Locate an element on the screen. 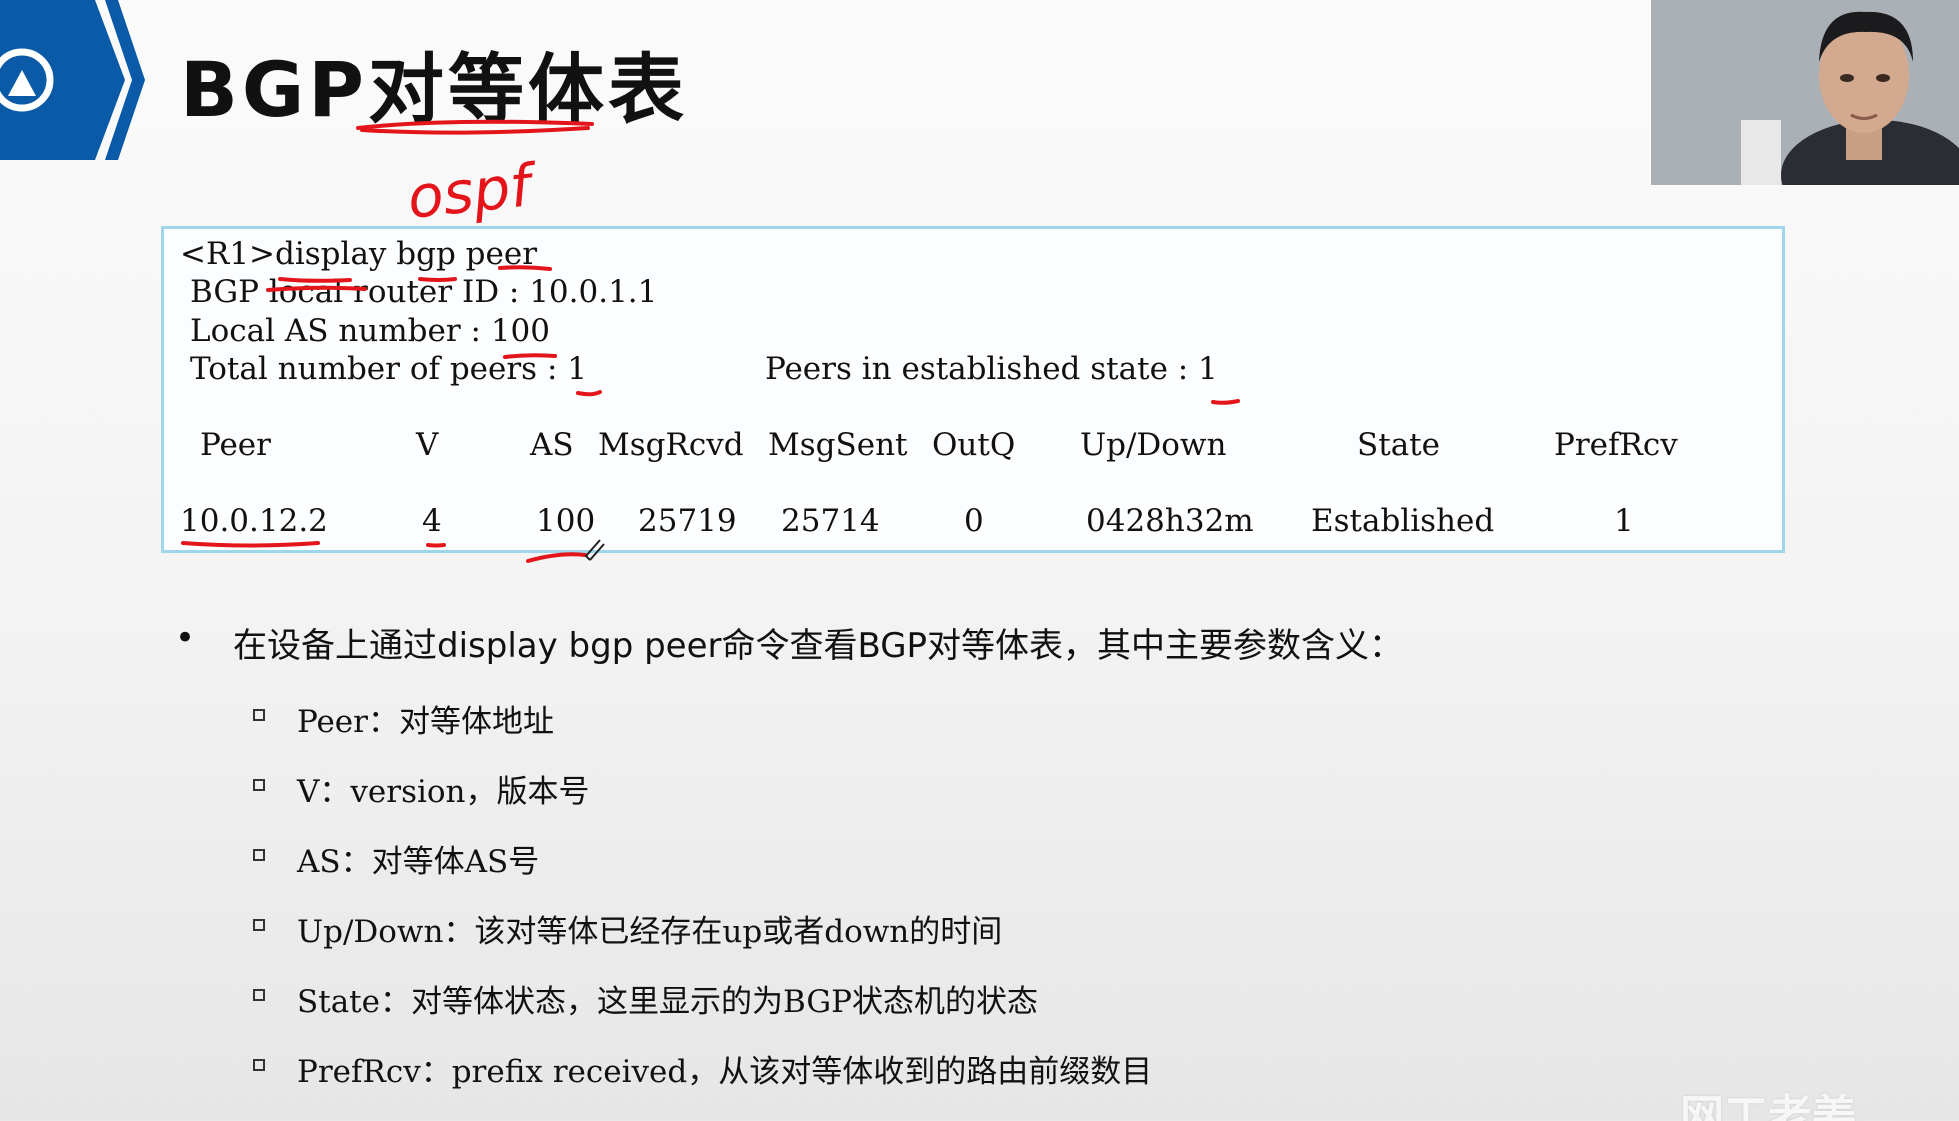 This screenshot has height=1121, width=1959. row-updown: 0428h32m is located at coordinates (1170, 521).